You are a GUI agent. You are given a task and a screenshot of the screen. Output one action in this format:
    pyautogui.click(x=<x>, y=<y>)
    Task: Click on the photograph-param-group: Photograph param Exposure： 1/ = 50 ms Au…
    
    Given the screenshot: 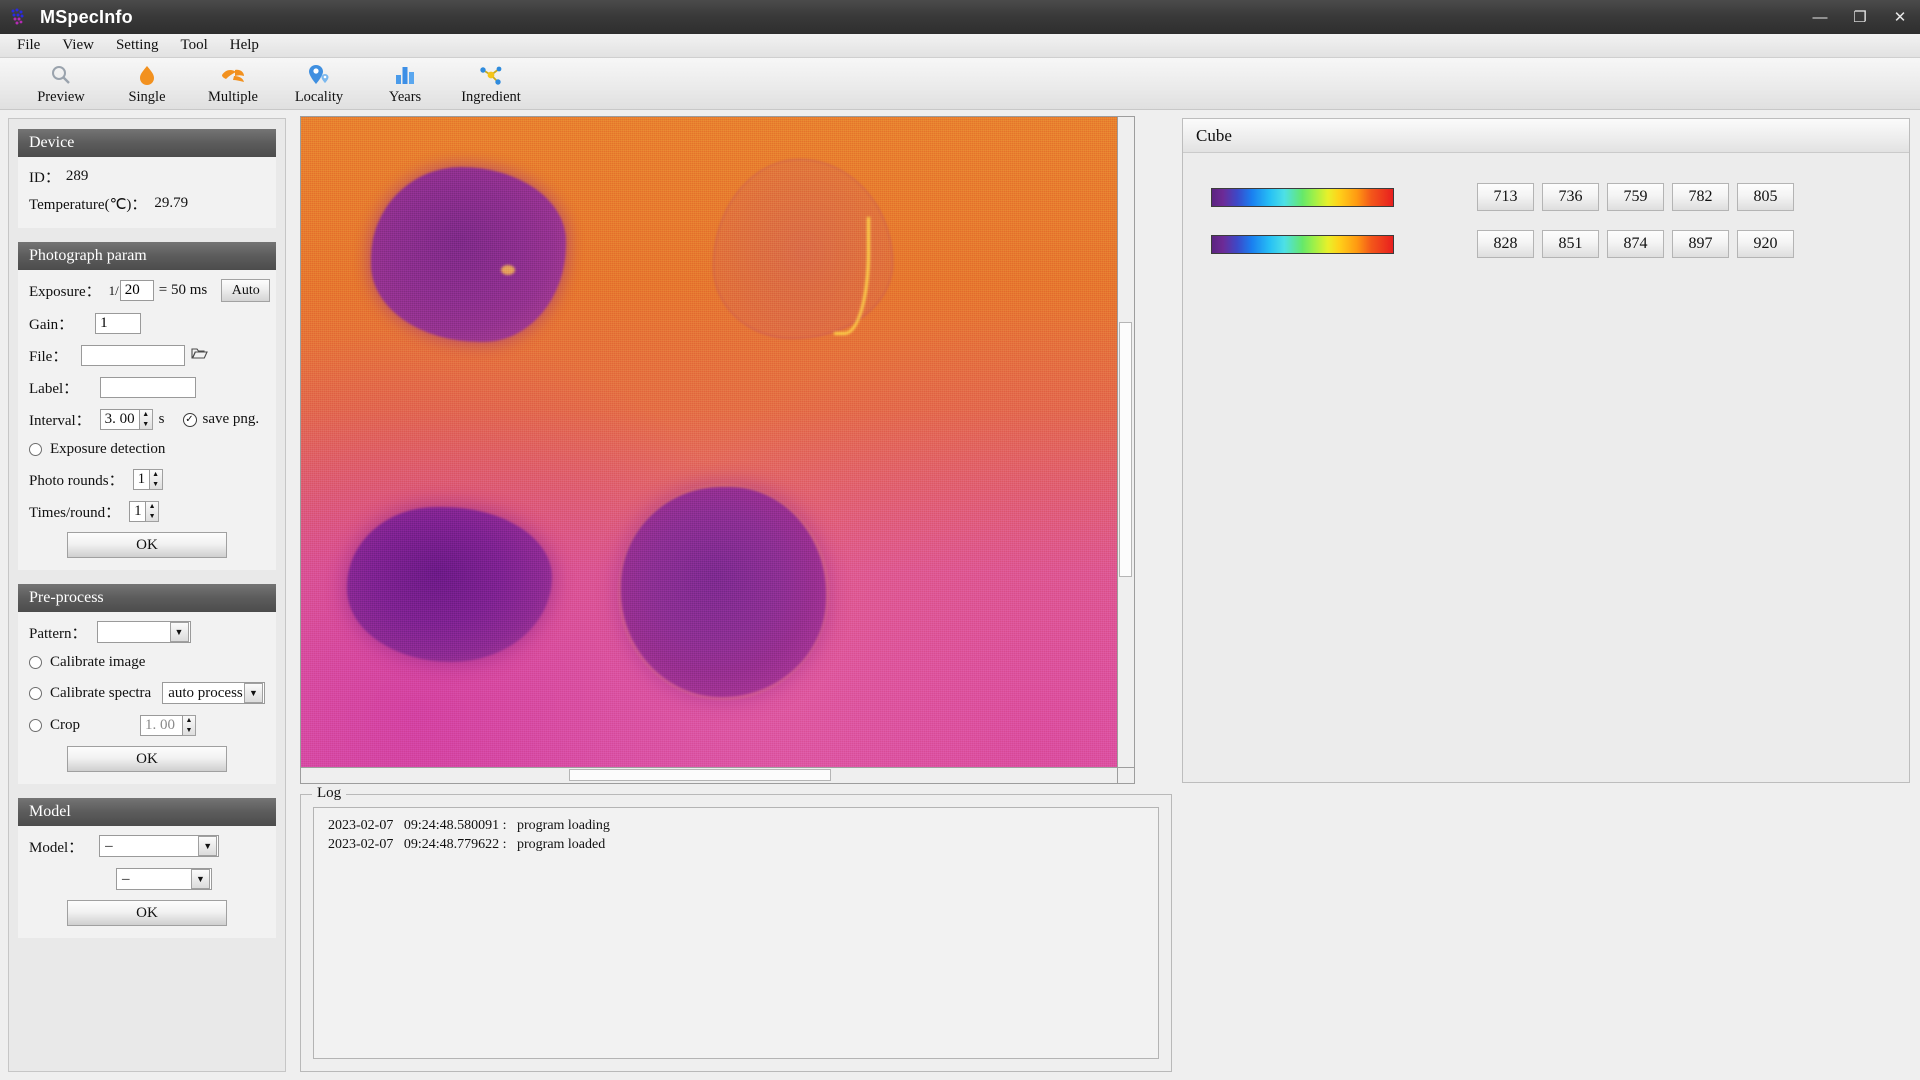 What is the action you would take?
    pyautogui.click(x=147, y=406)
    